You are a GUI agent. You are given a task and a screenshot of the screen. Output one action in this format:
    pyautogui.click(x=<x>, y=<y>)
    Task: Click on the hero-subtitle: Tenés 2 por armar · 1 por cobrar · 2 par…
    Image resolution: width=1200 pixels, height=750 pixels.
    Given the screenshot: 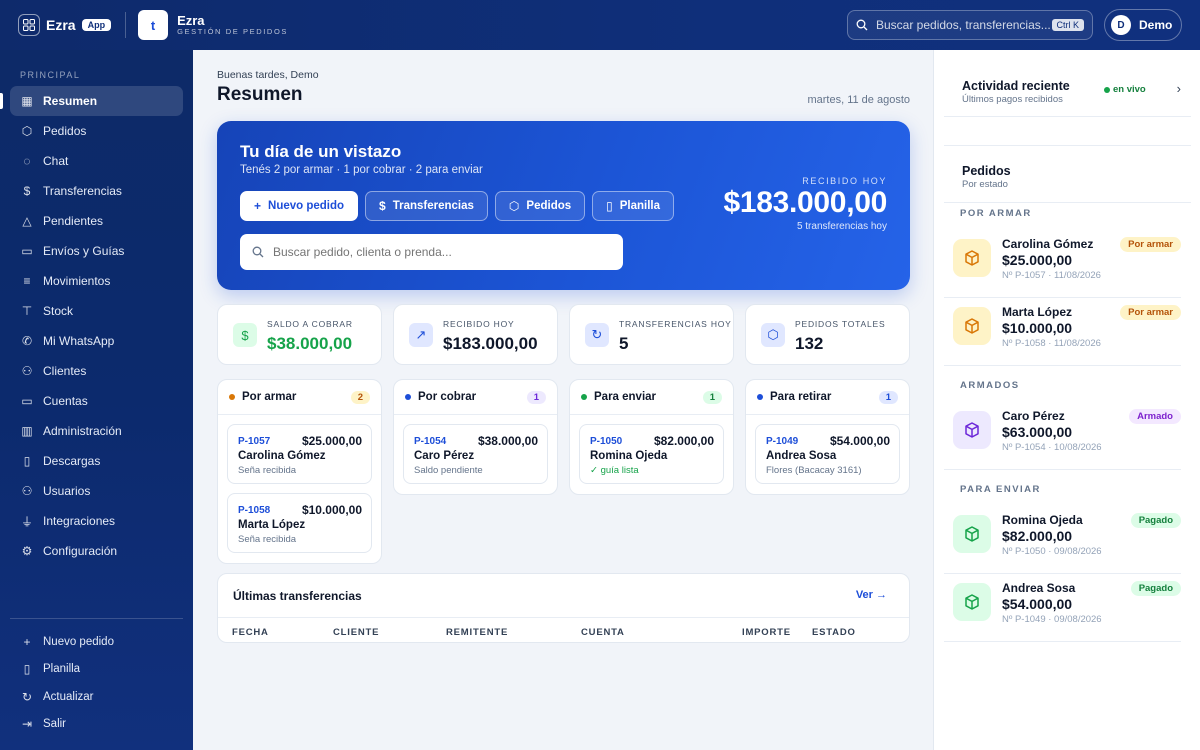 What is the action you would take?
    pyautogui.click(x=361, y=170)
    